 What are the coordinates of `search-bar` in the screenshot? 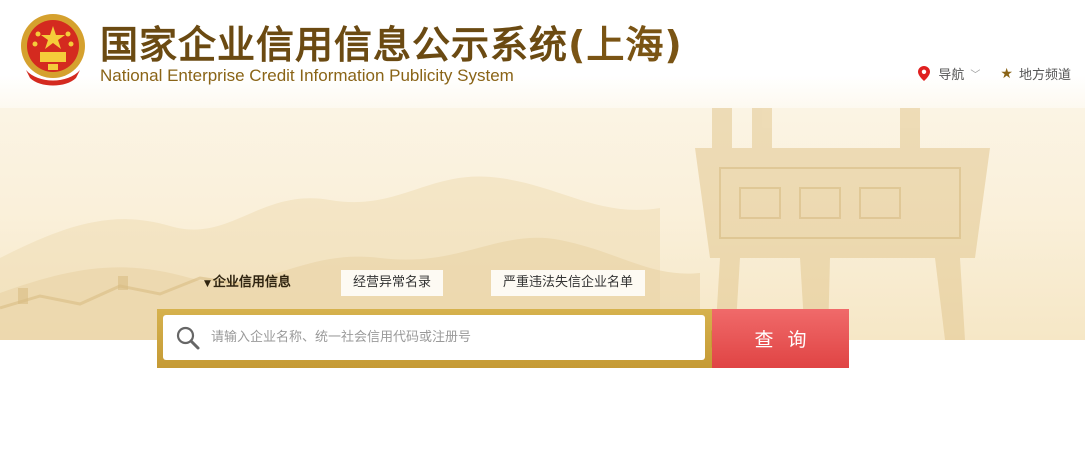 It's located at (434, 338).